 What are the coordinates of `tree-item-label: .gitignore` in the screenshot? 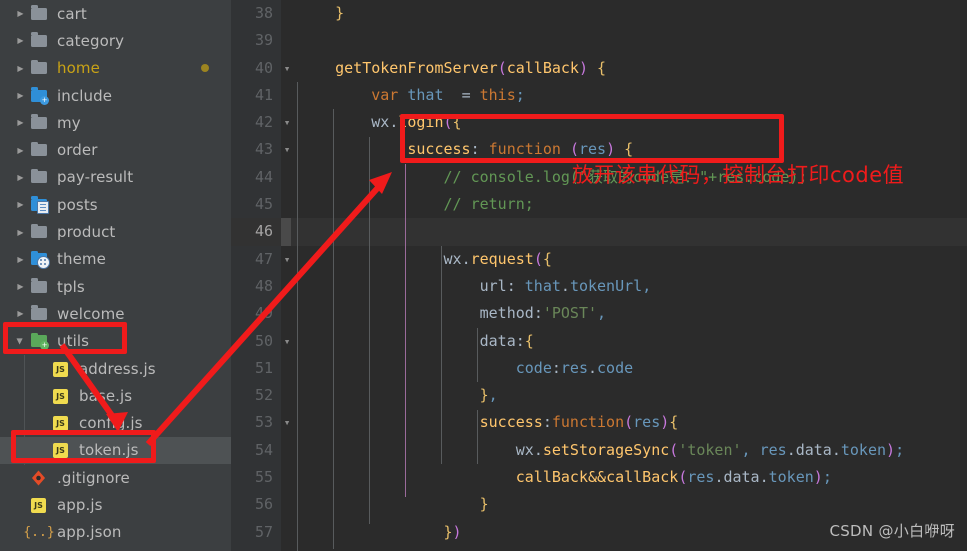 It's located at (93, 477).